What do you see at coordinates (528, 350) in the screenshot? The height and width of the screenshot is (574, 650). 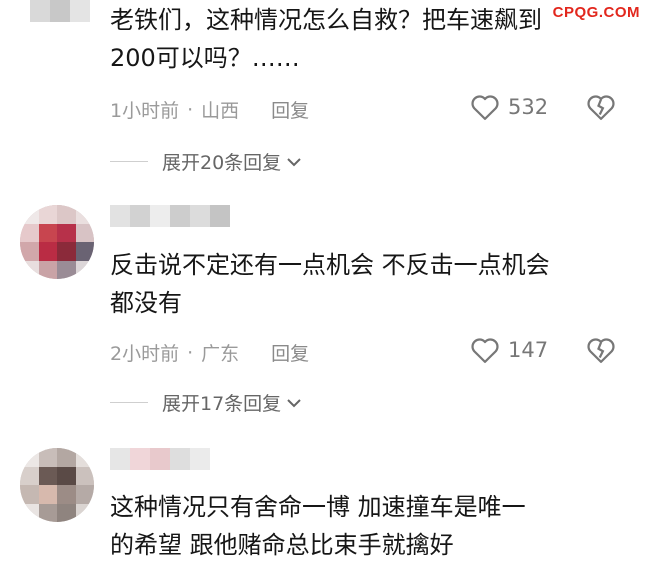 I see `like-count: 147` at bounding box center [528, 350].